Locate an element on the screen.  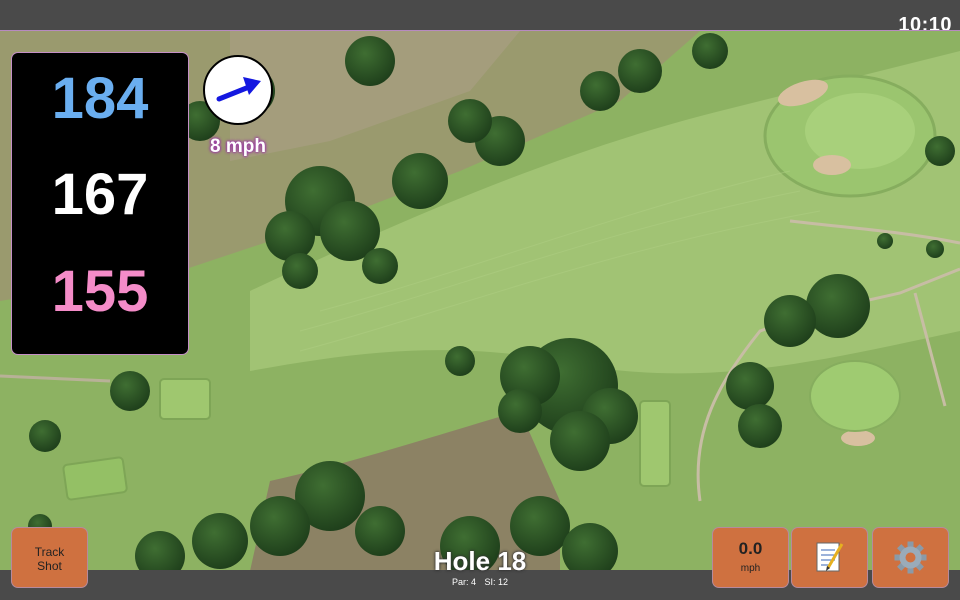
gear-icon is located at coordinates (910, 557).